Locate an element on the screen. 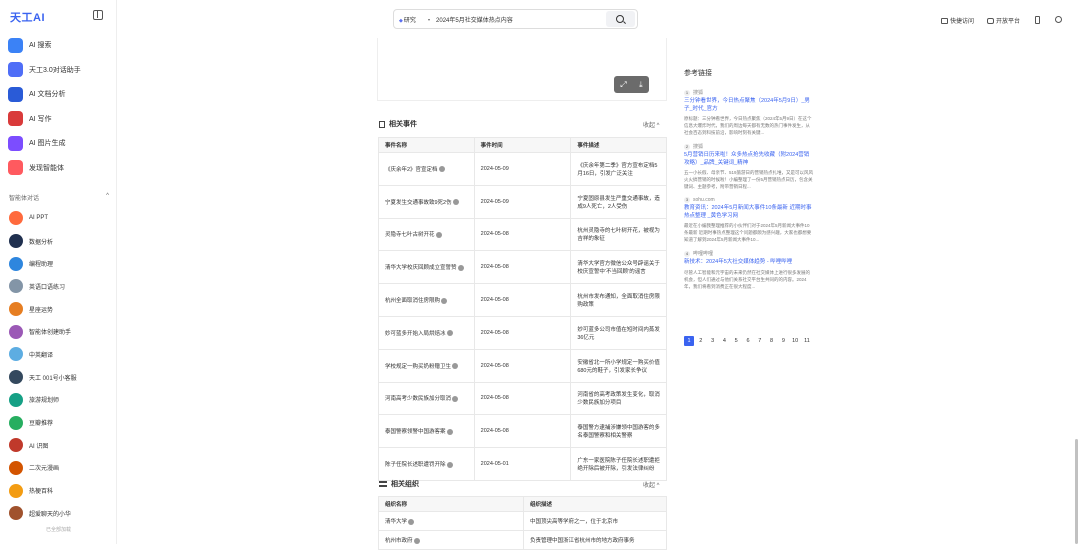 This screenshot has height=550, width=1080. page-button: 10 is located at coordinates (795, 341).